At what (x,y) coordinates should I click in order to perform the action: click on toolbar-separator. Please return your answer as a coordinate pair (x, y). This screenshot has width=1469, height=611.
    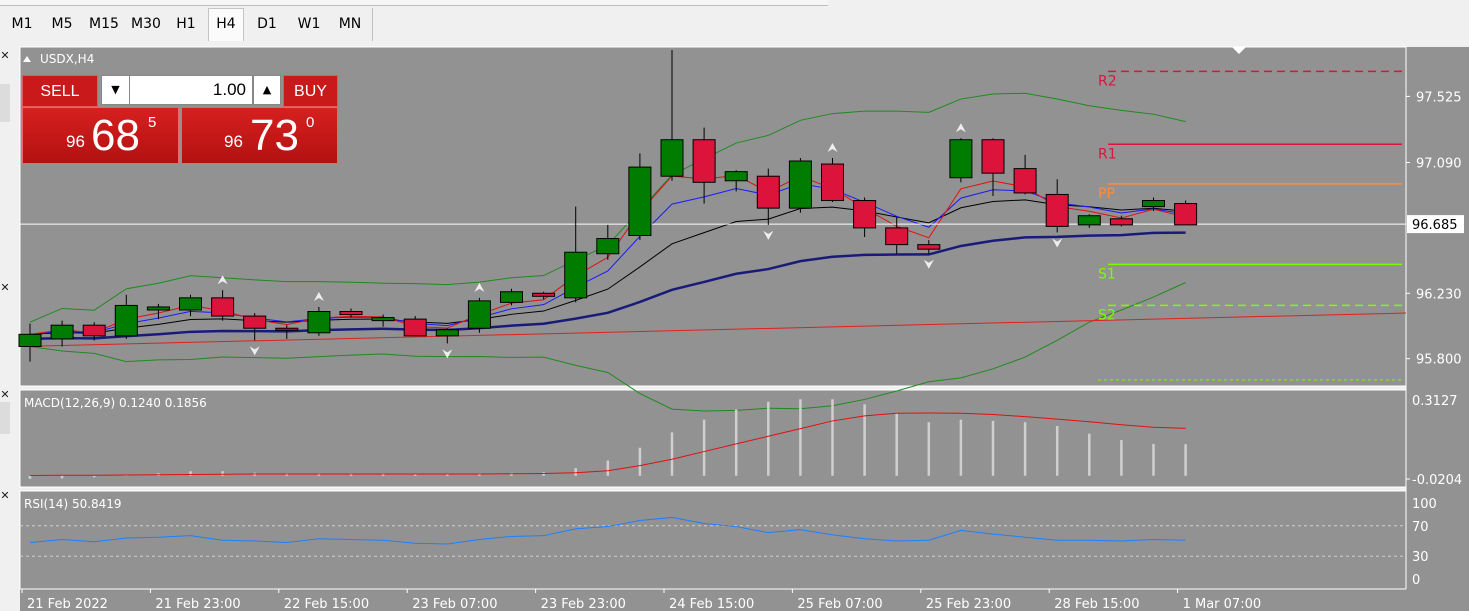
    Looking at the image, I should click on (372, 24).